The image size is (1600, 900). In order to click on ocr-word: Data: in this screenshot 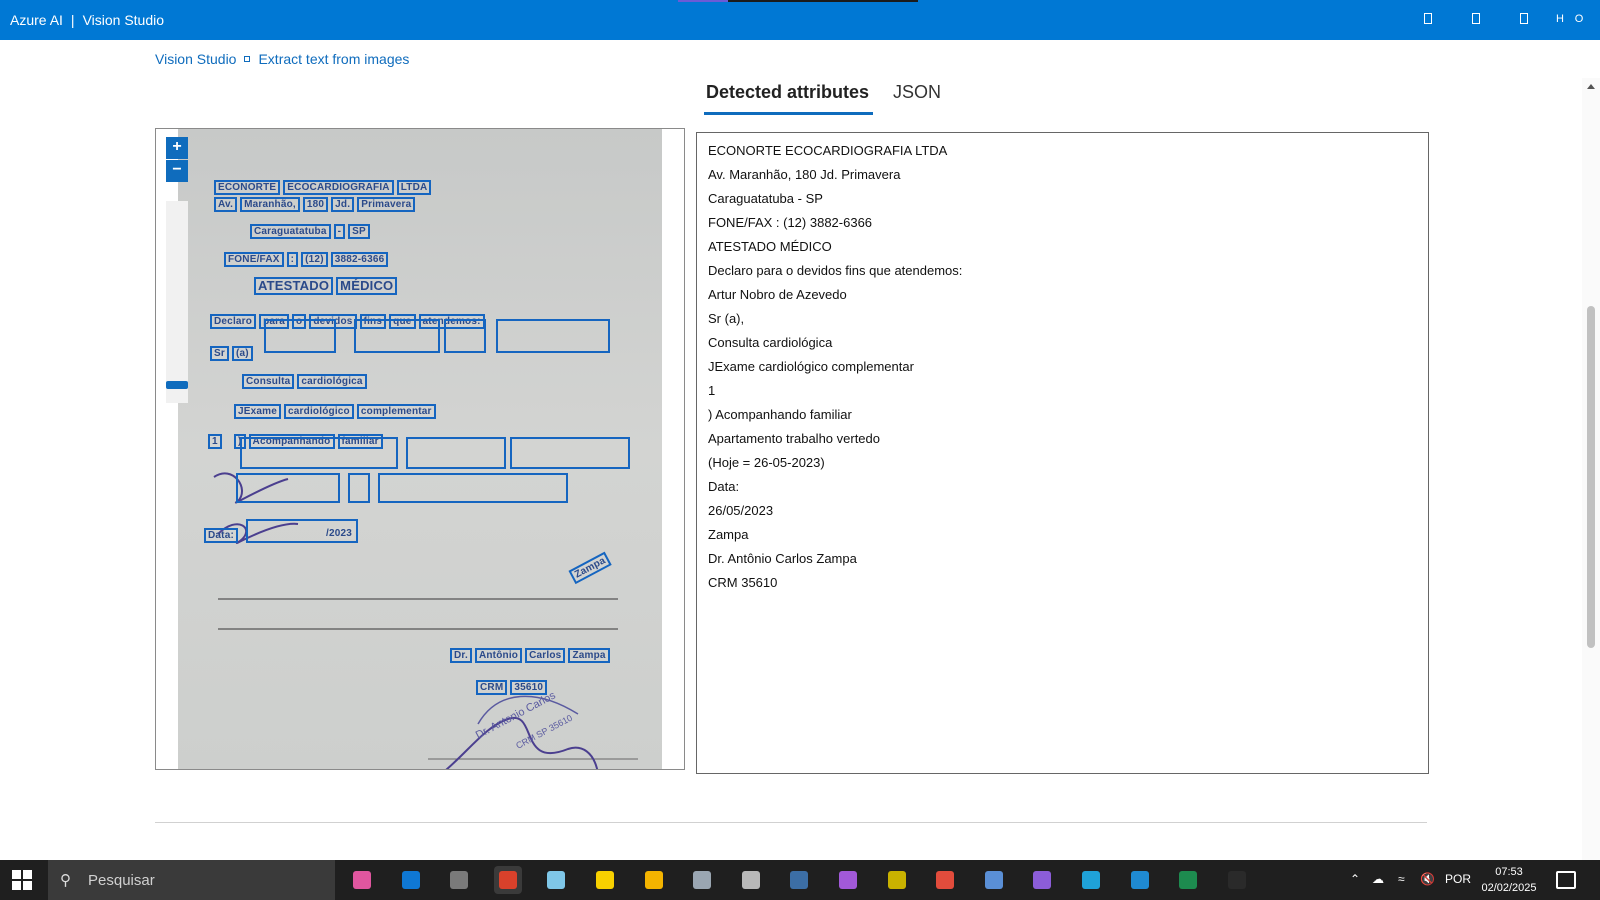, I will do `click(221, 535)`.